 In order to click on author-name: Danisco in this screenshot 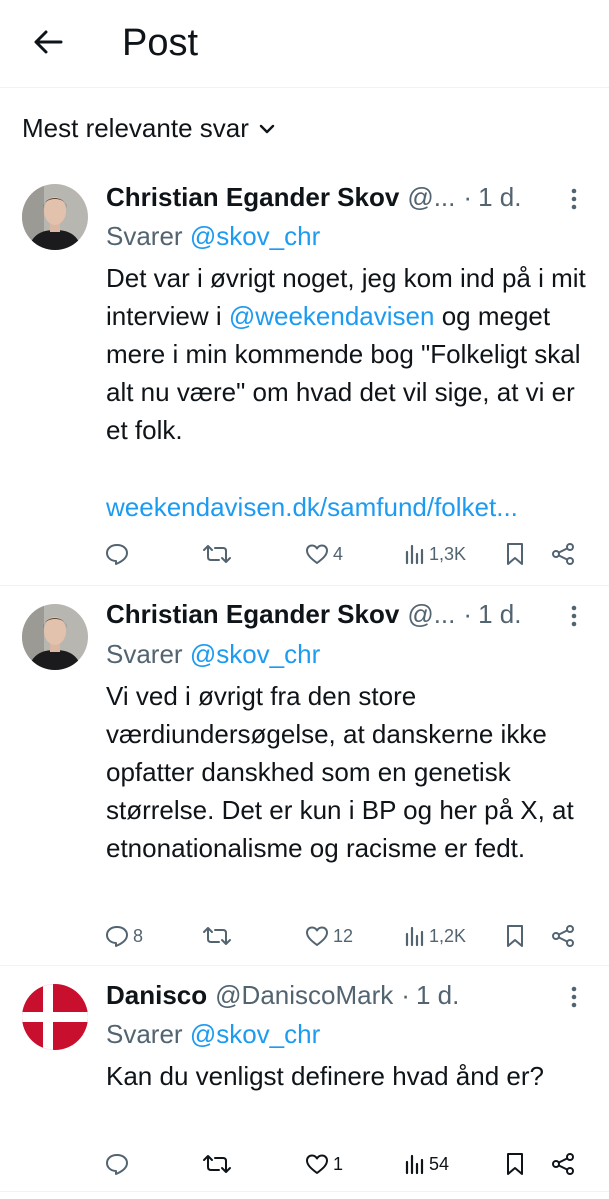, I will do `click(156, 995)`.